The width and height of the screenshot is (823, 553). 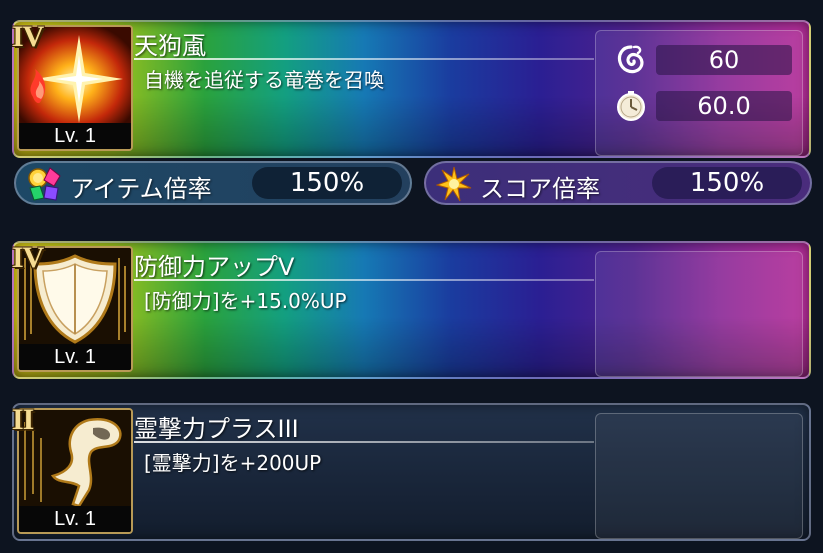 What do you see at coordinates (724, 60) in the screenshot?
I see `stat-cost-value: 60` at bounding box center [724, 60].